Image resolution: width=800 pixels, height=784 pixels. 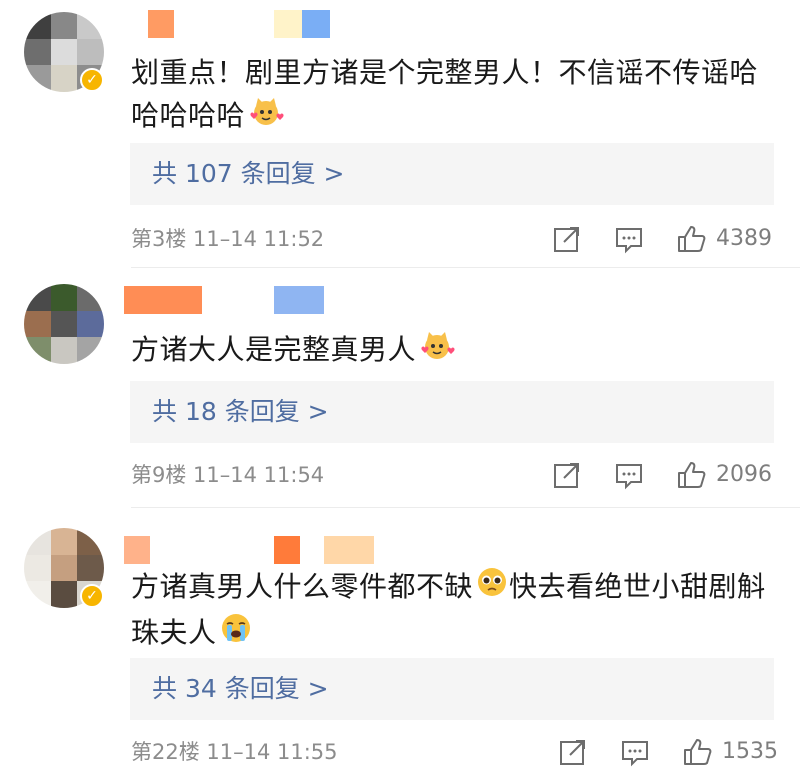 I want to click on floor-timestamp: 第9楼 11–14 11:54, so click(x=228, y=475).